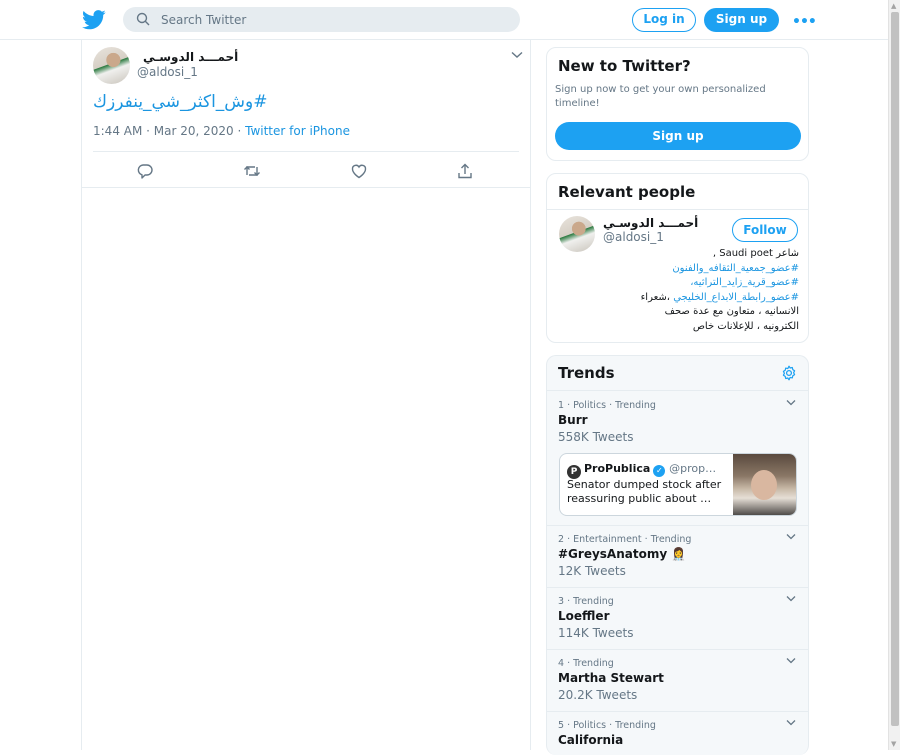  Describe the element at coordinates (586, 373) in the screenshot. I see `card-title: Trends` at that location.